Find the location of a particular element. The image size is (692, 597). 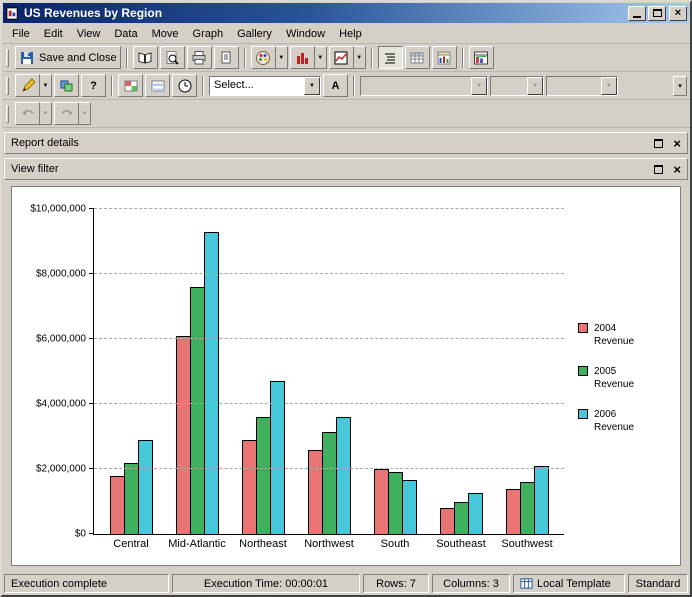

menu-move: Move is located at coordinates (165, 34).